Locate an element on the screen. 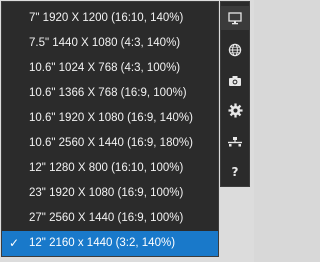 The height and width of the screenshot is (262, 320). menu-item-label: 10.6" 1366 X 768 (16:9, 100%) is located at coordinates (108, 93).